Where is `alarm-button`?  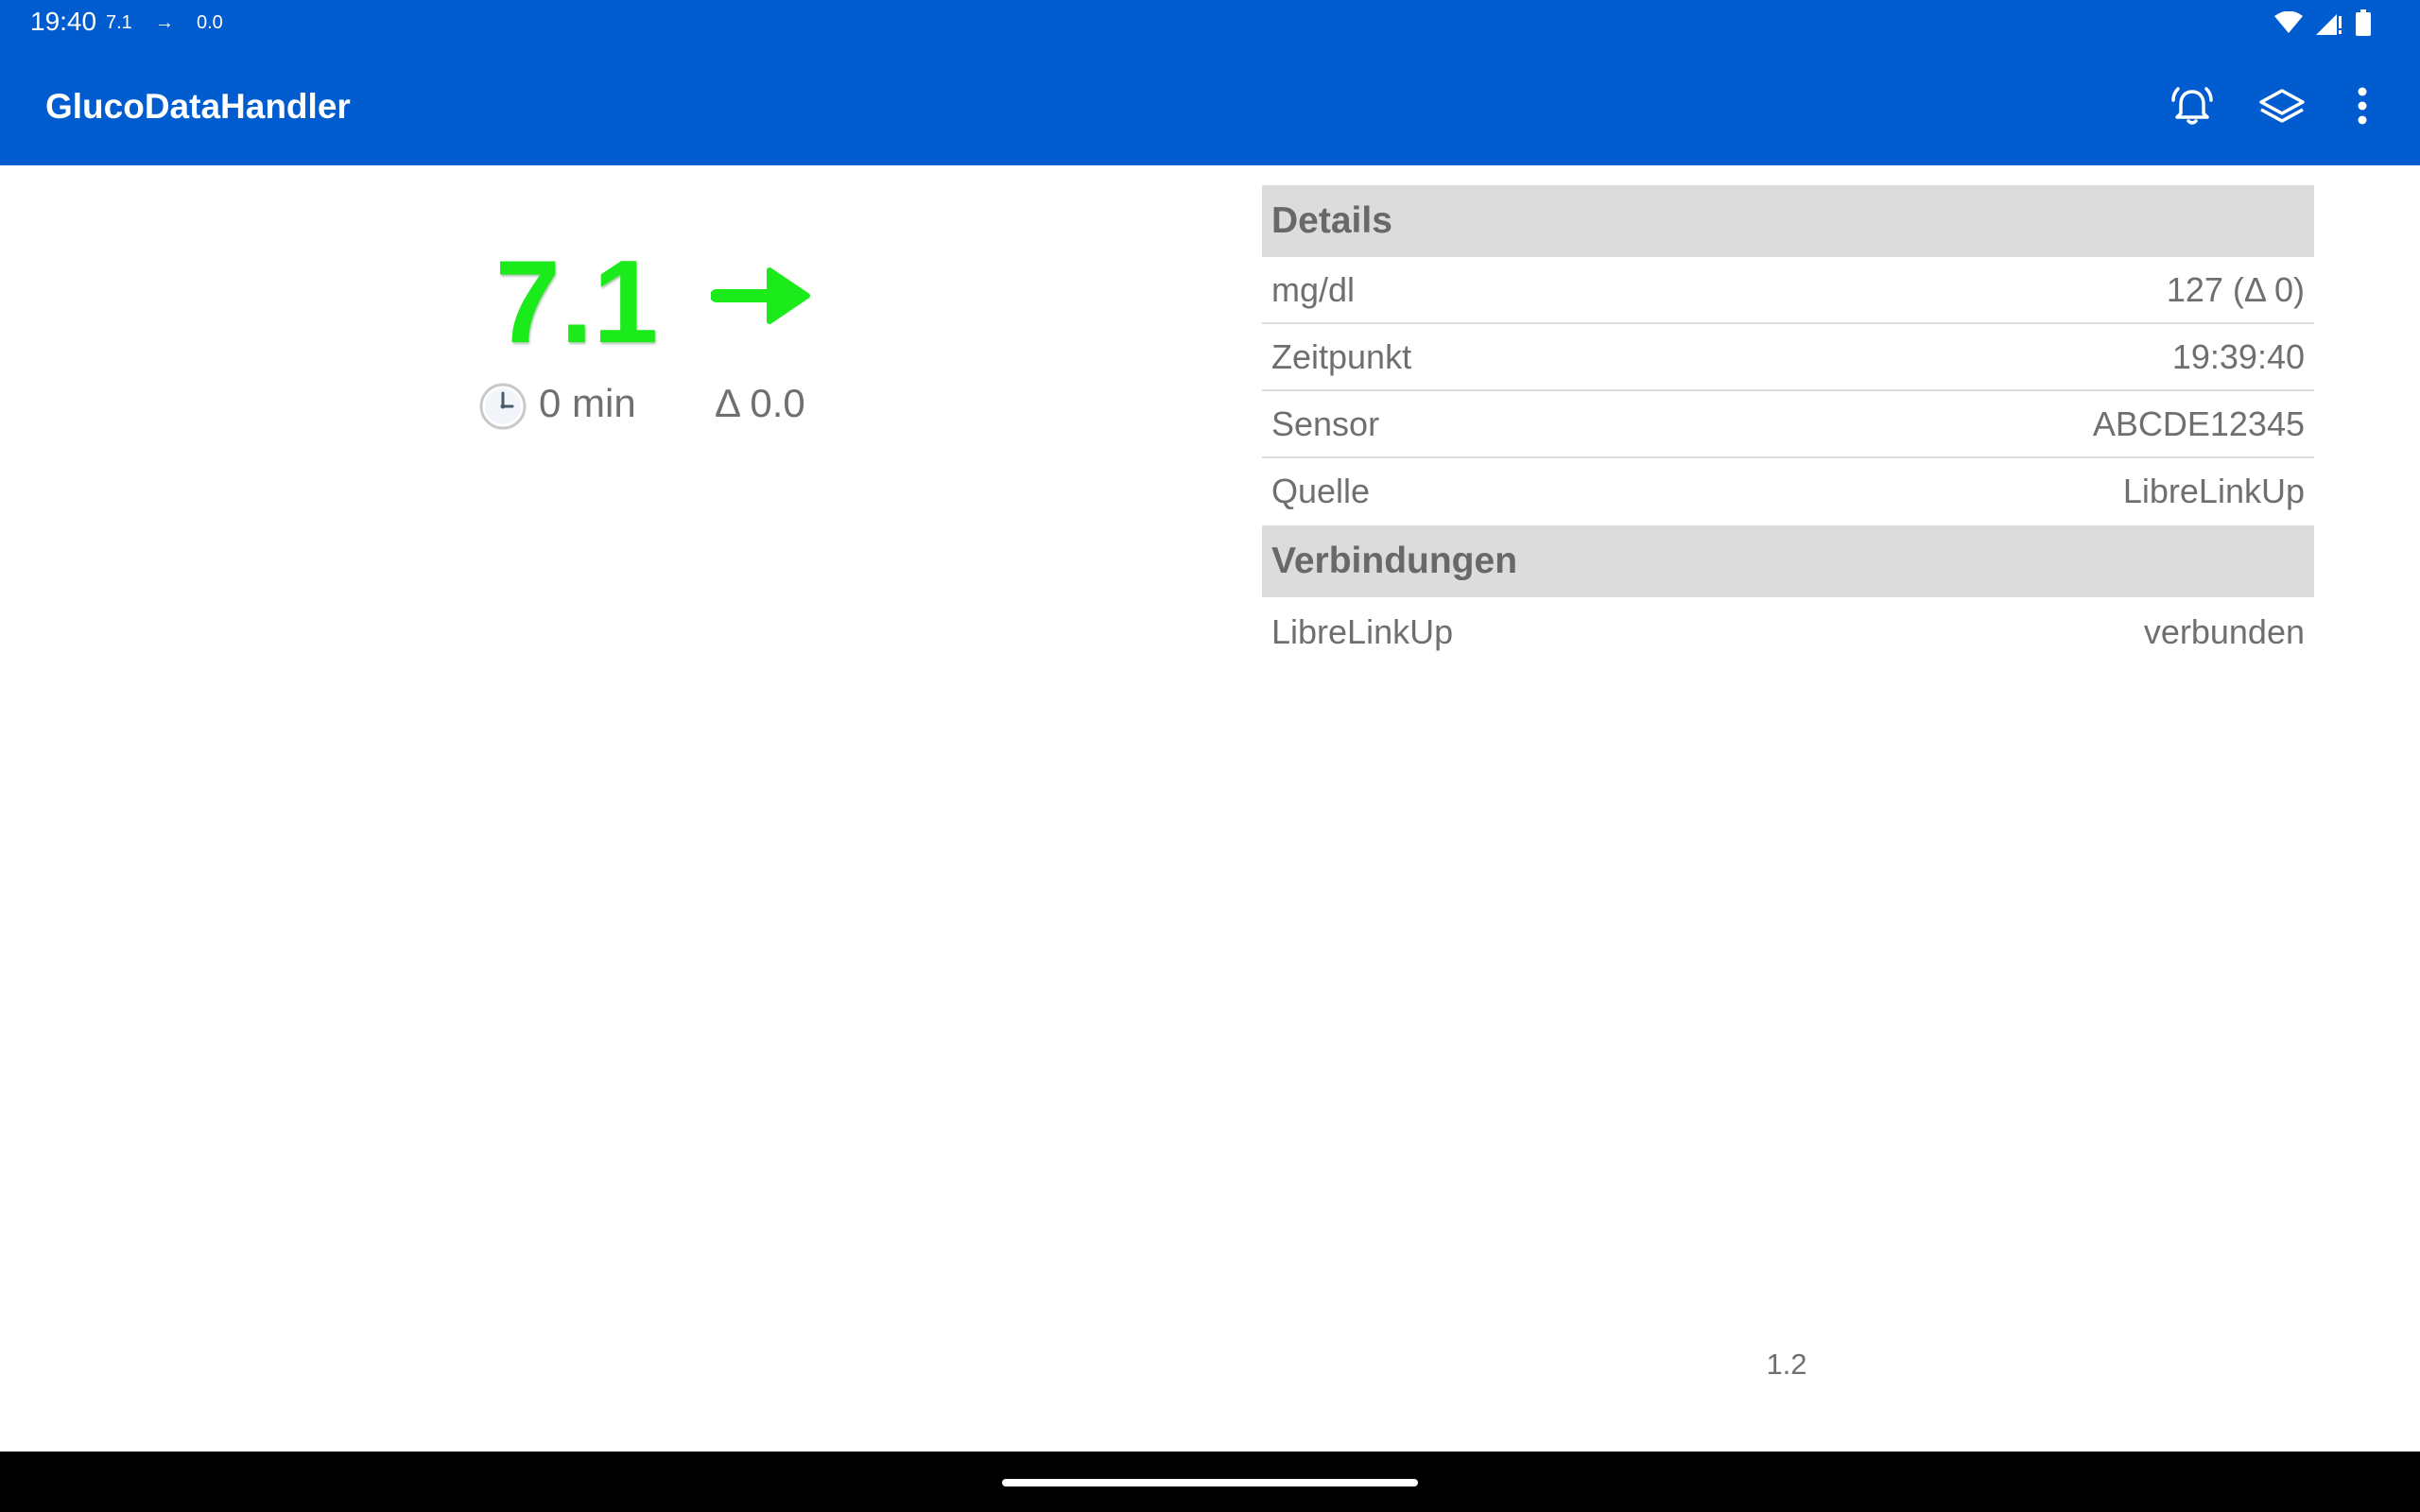 alarm-button is located at coordinates (2192, 105).